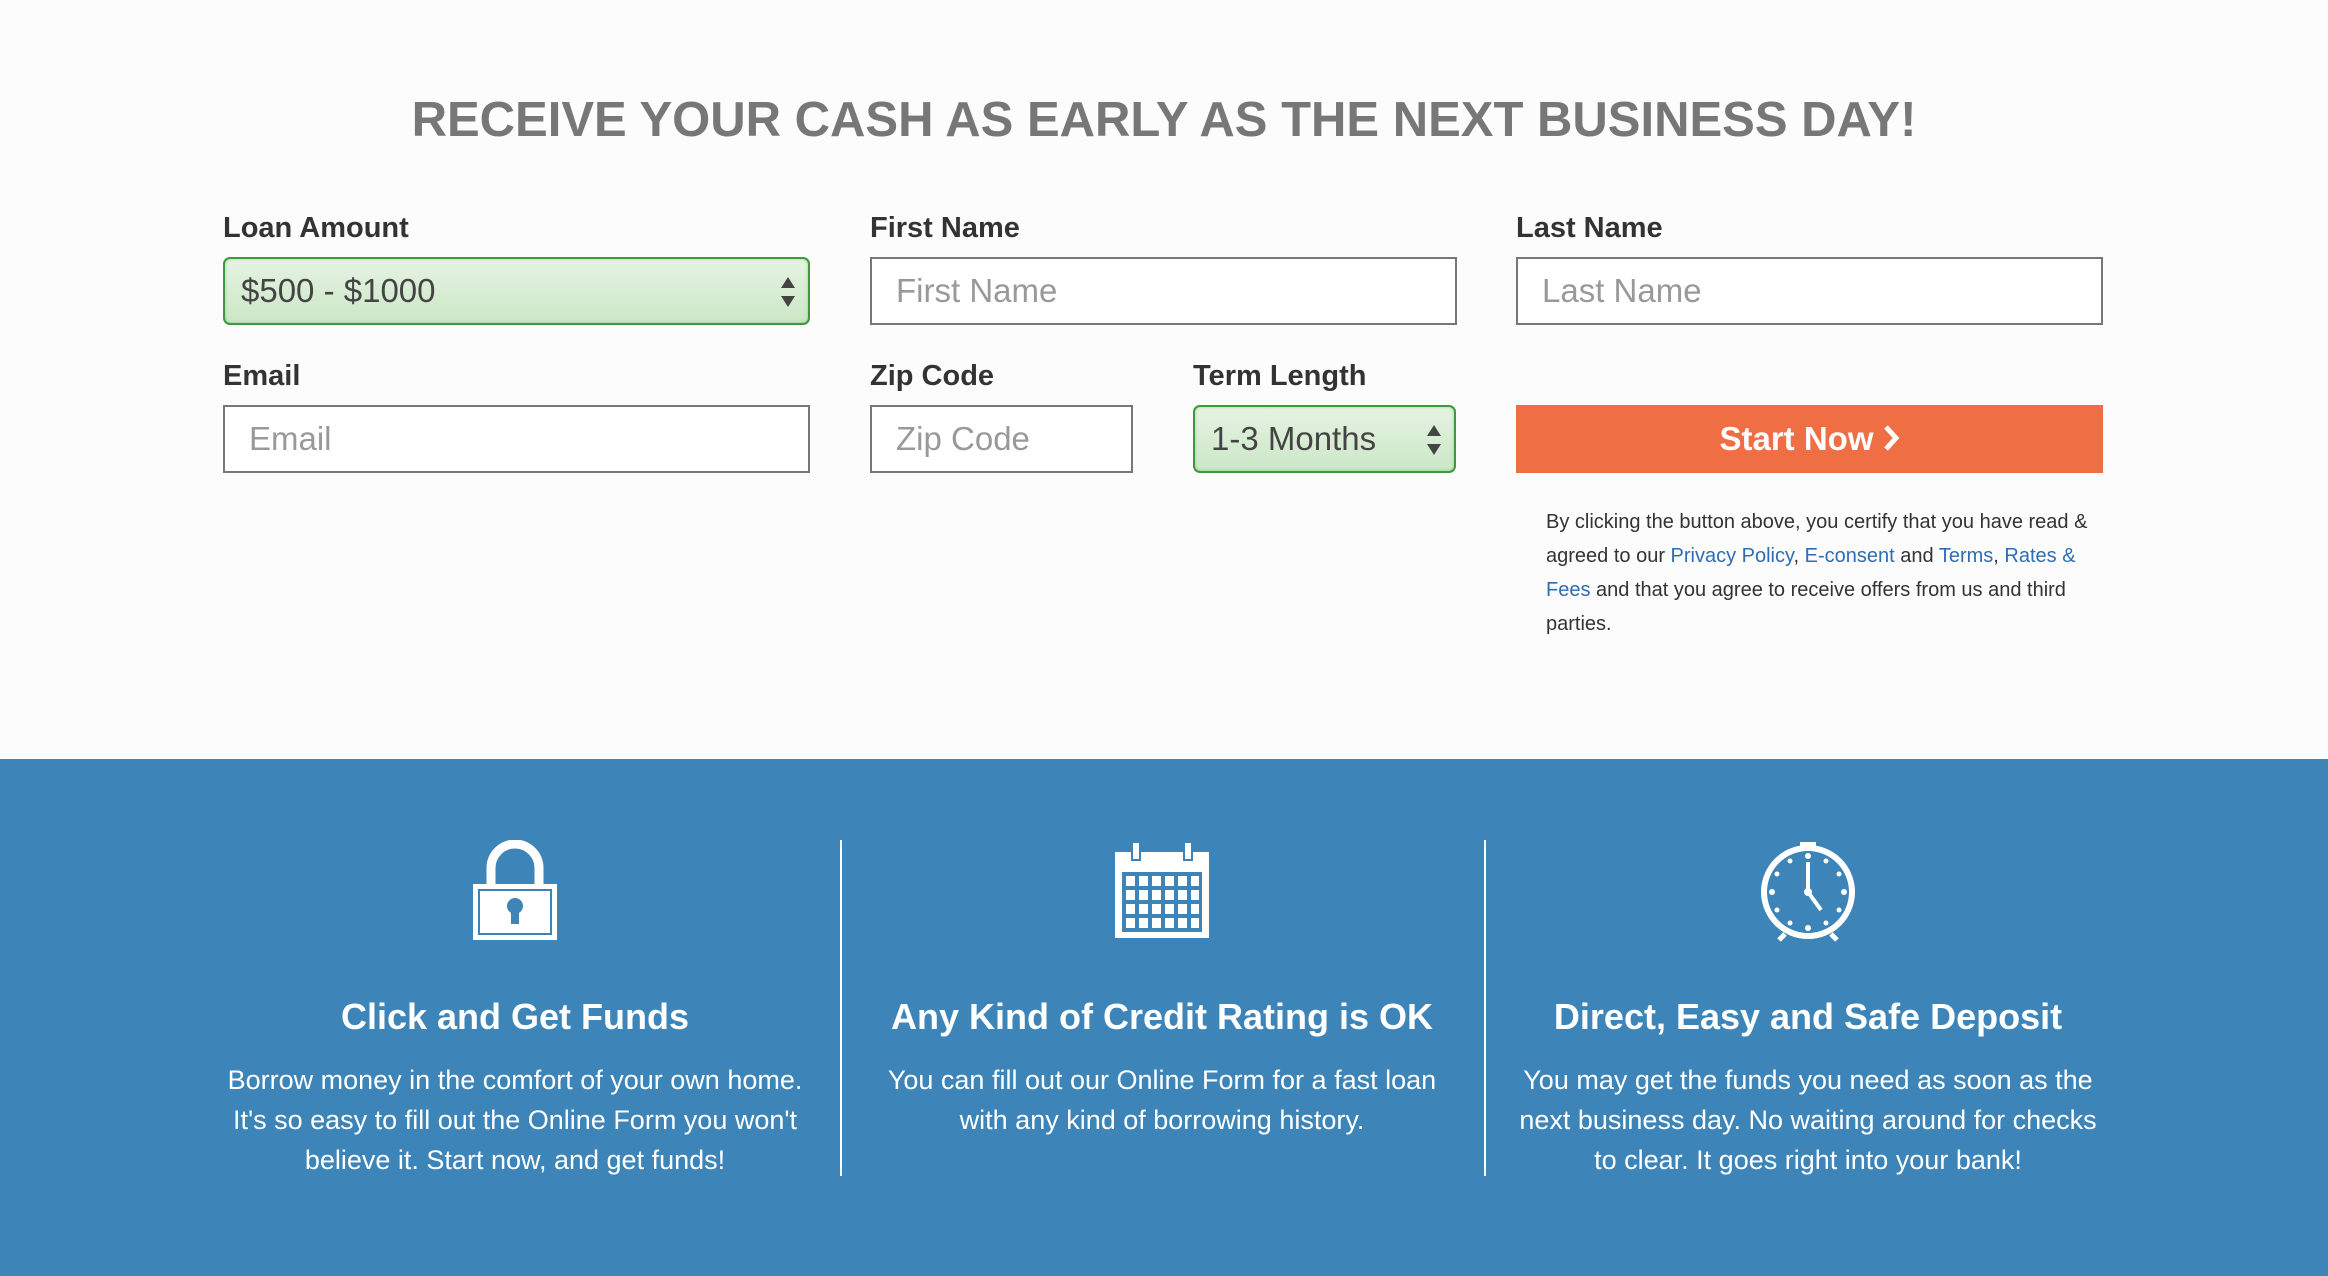 This screenshot has width=2328, height=1276. Describe the element at coordinates (1163, 291) in the screenshot. I see `first-name-input` at that location.